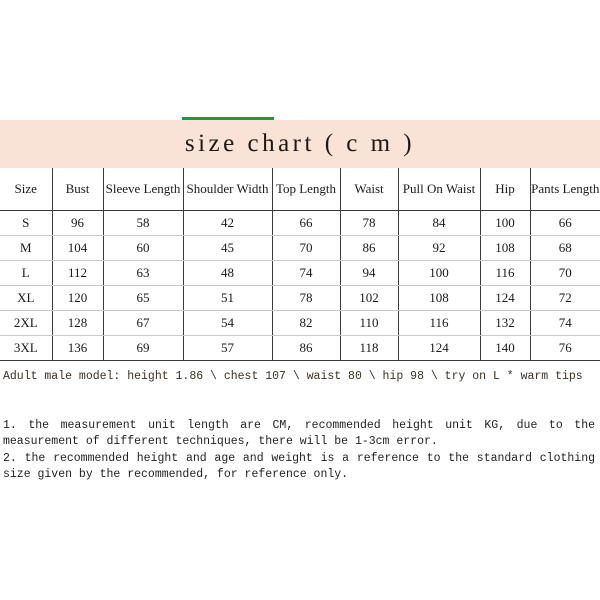 This screenshot has width=600, height=600. Describe the element at coordinates (439, 248) in the screenshot. I see `cell-pull-on-waist: 92` at that location.